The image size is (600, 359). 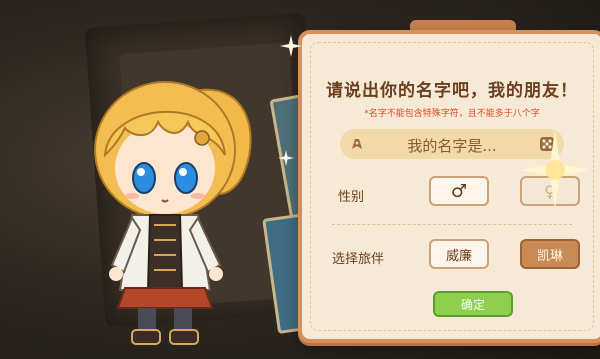 I want to click on confirm-button: 确定, so click(x=473, y=304).